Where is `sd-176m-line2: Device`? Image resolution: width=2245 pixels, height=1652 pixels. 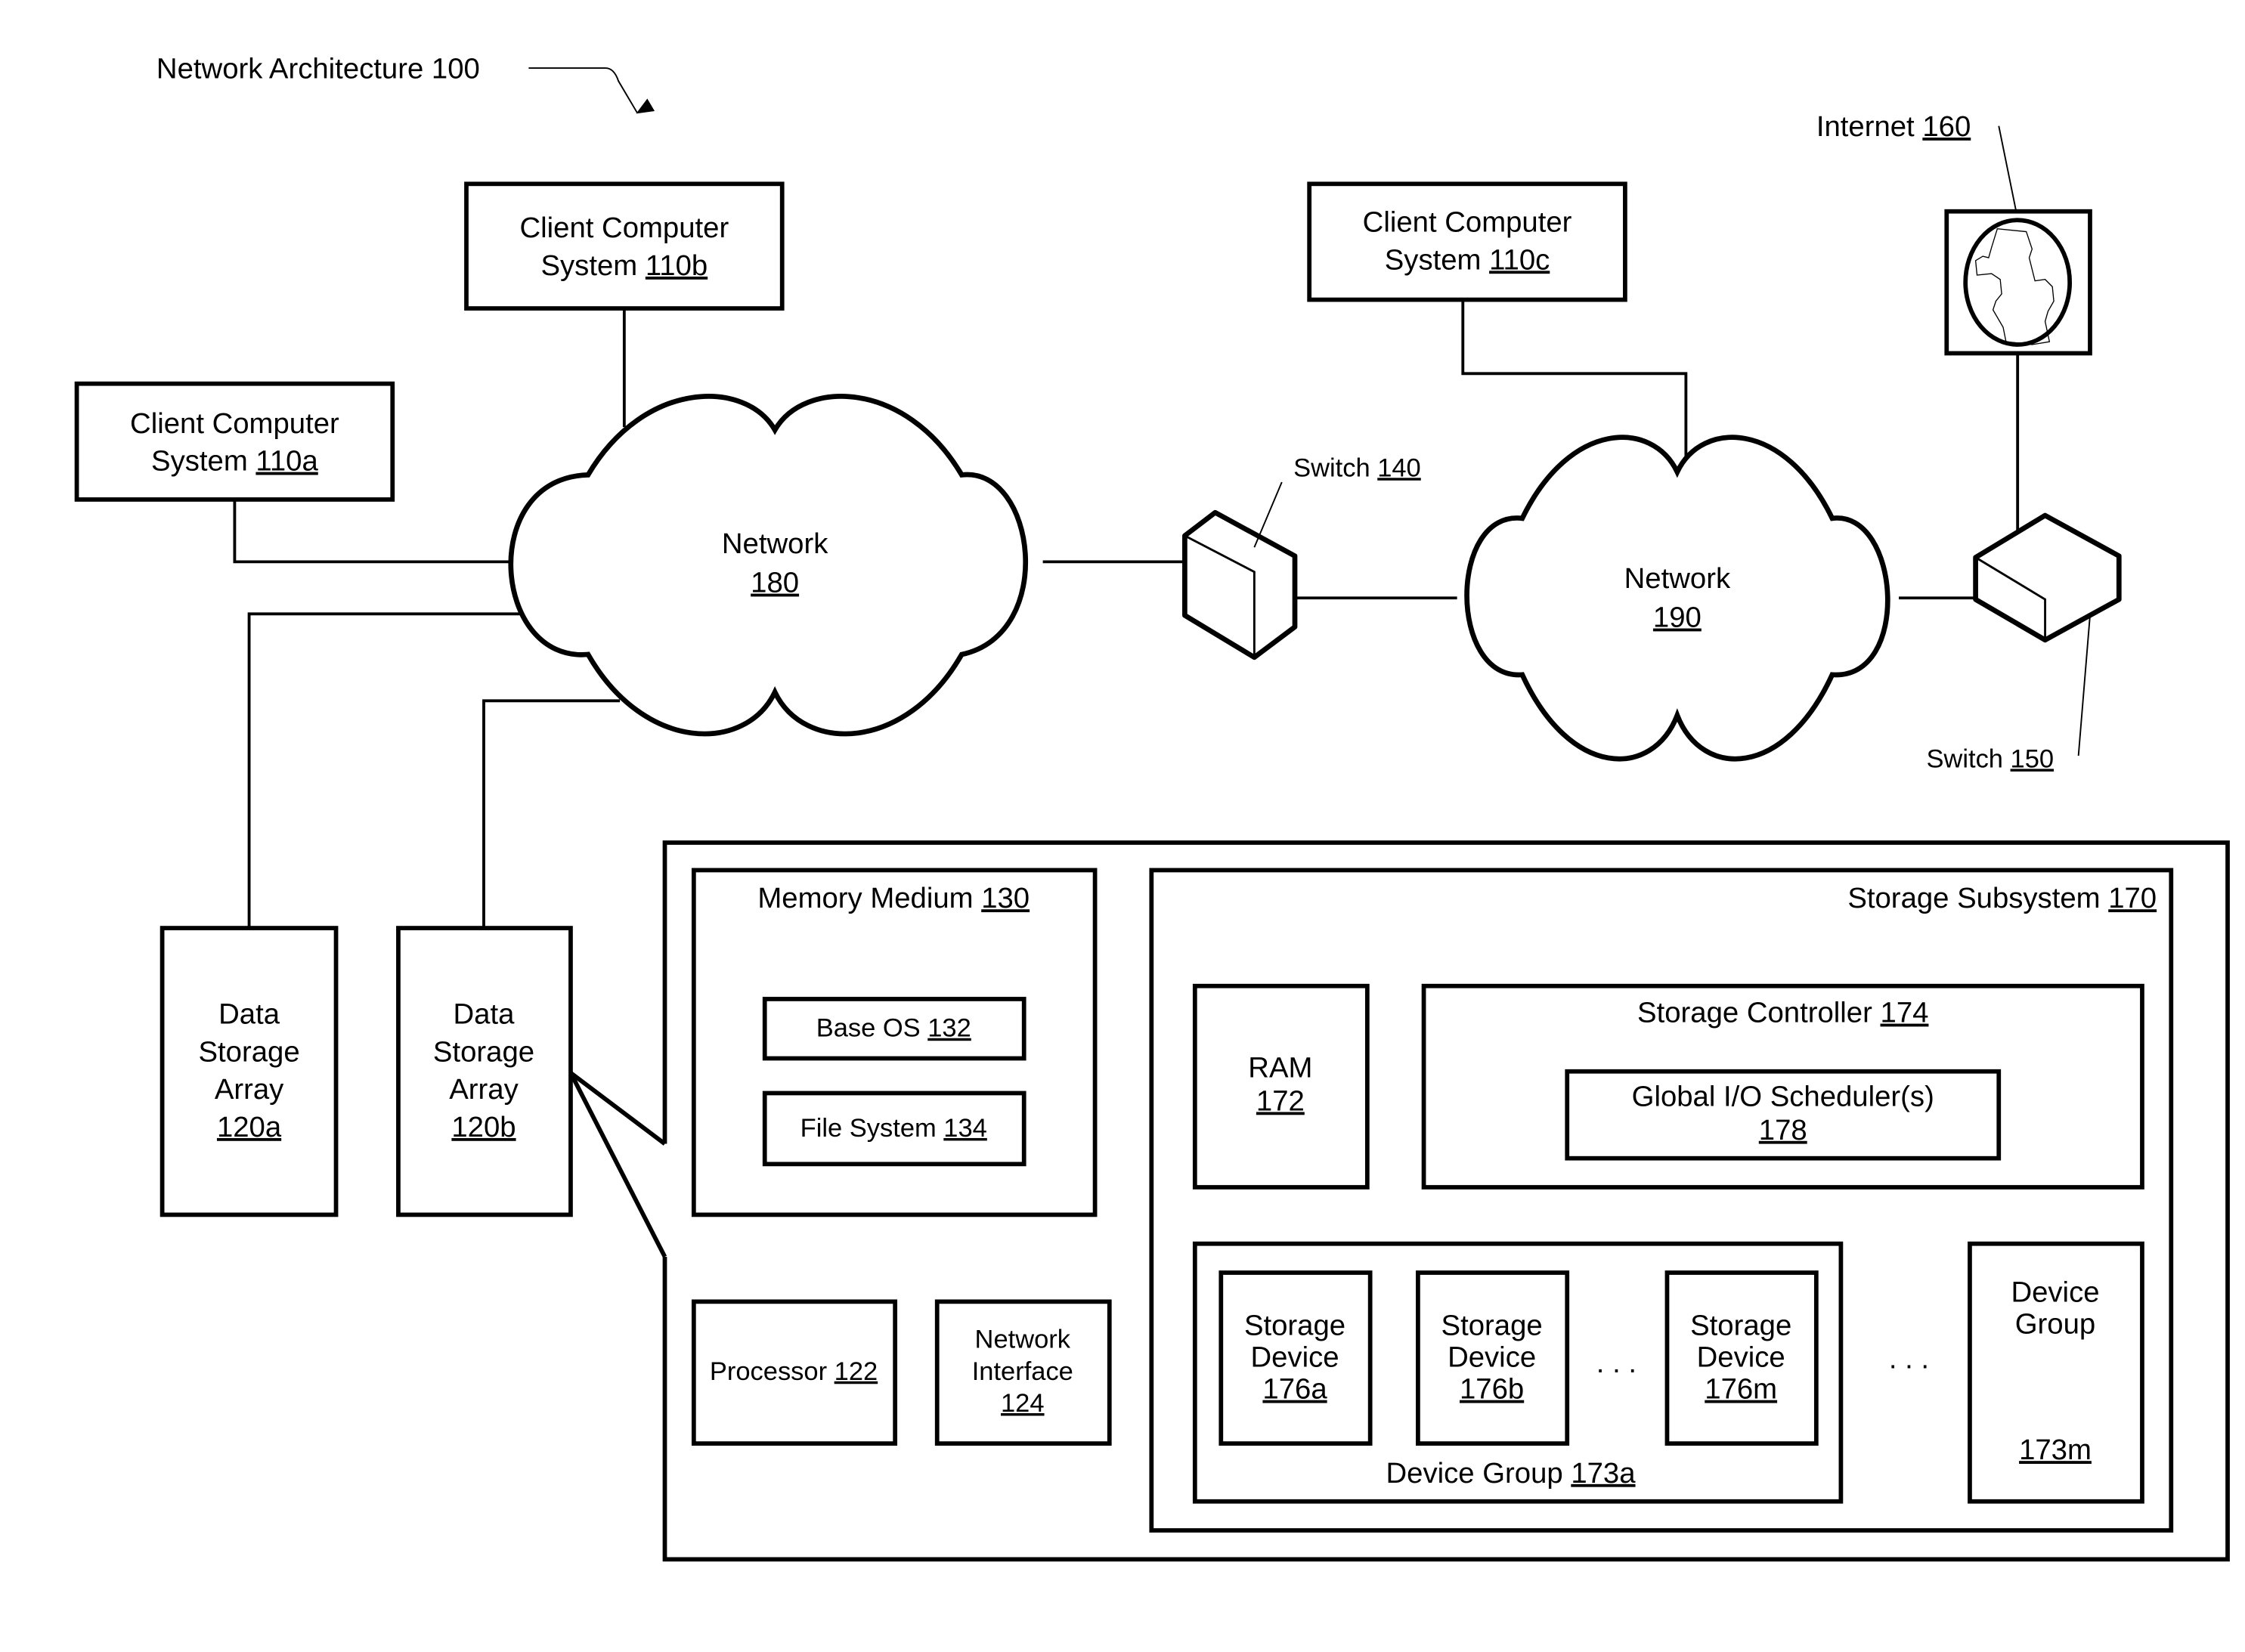
sd-176m-line2: Device is located at coordinates (1741, 1357).